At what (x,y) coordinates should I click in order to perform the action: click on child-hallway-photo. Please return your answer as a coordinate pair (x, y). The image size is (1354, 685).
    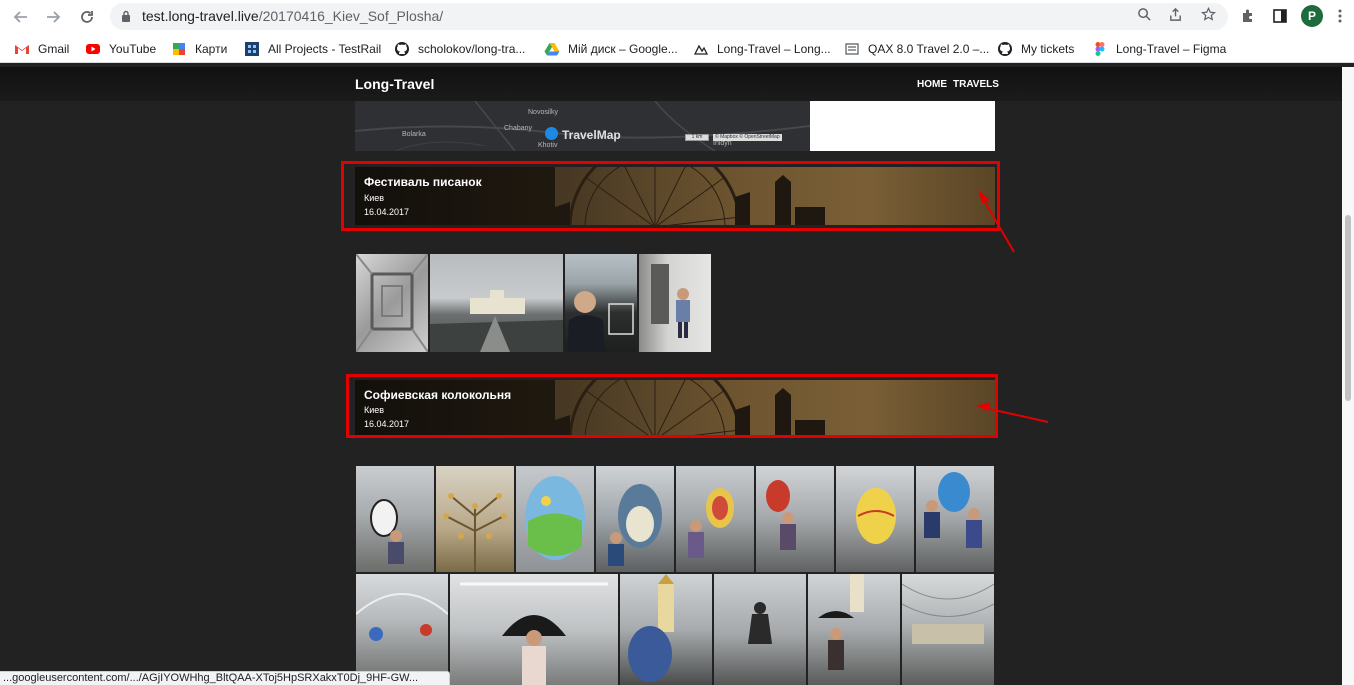
    Looking at the image, I should click on (670, 301).